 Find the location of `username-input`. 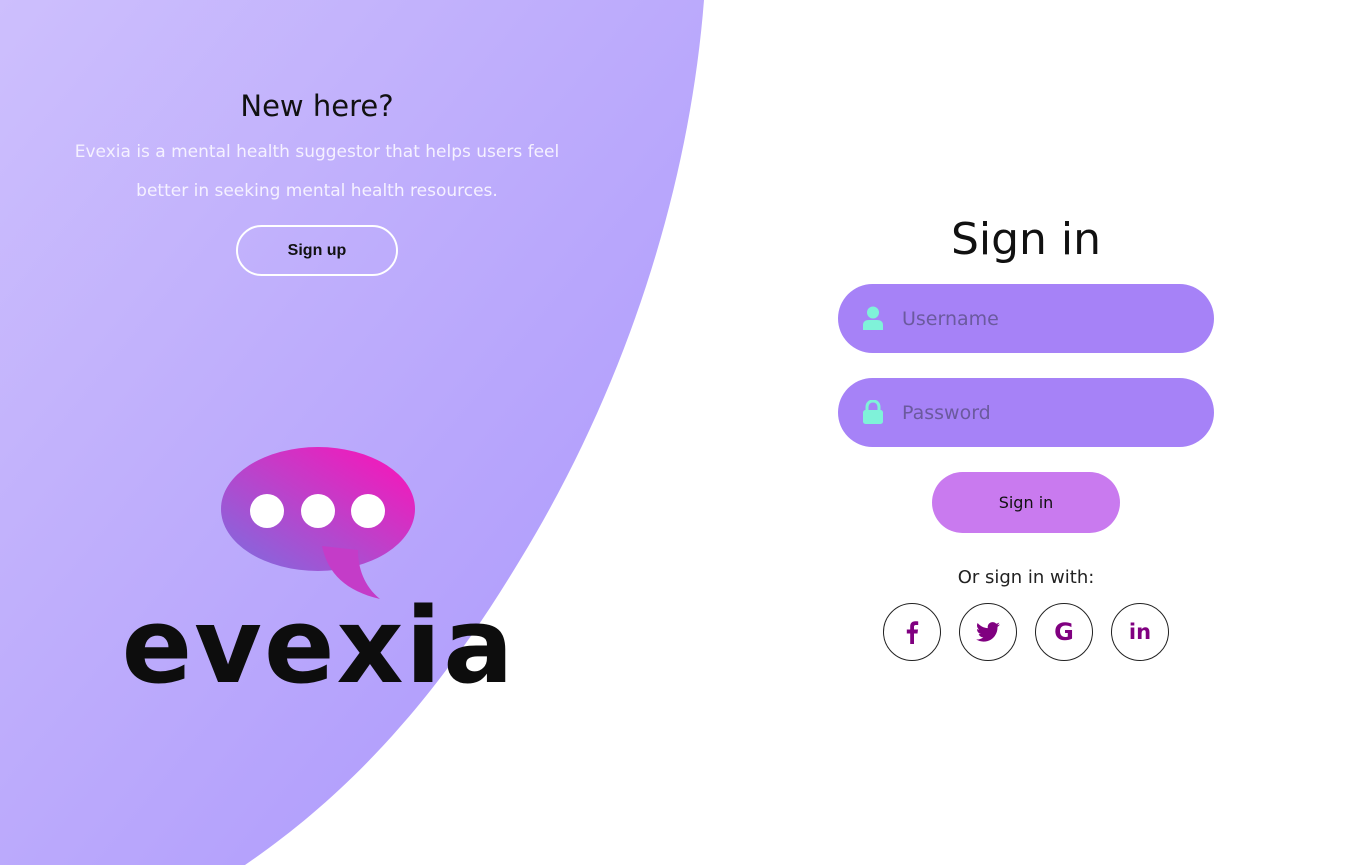

username-input is located at coordinates (1047, 318).